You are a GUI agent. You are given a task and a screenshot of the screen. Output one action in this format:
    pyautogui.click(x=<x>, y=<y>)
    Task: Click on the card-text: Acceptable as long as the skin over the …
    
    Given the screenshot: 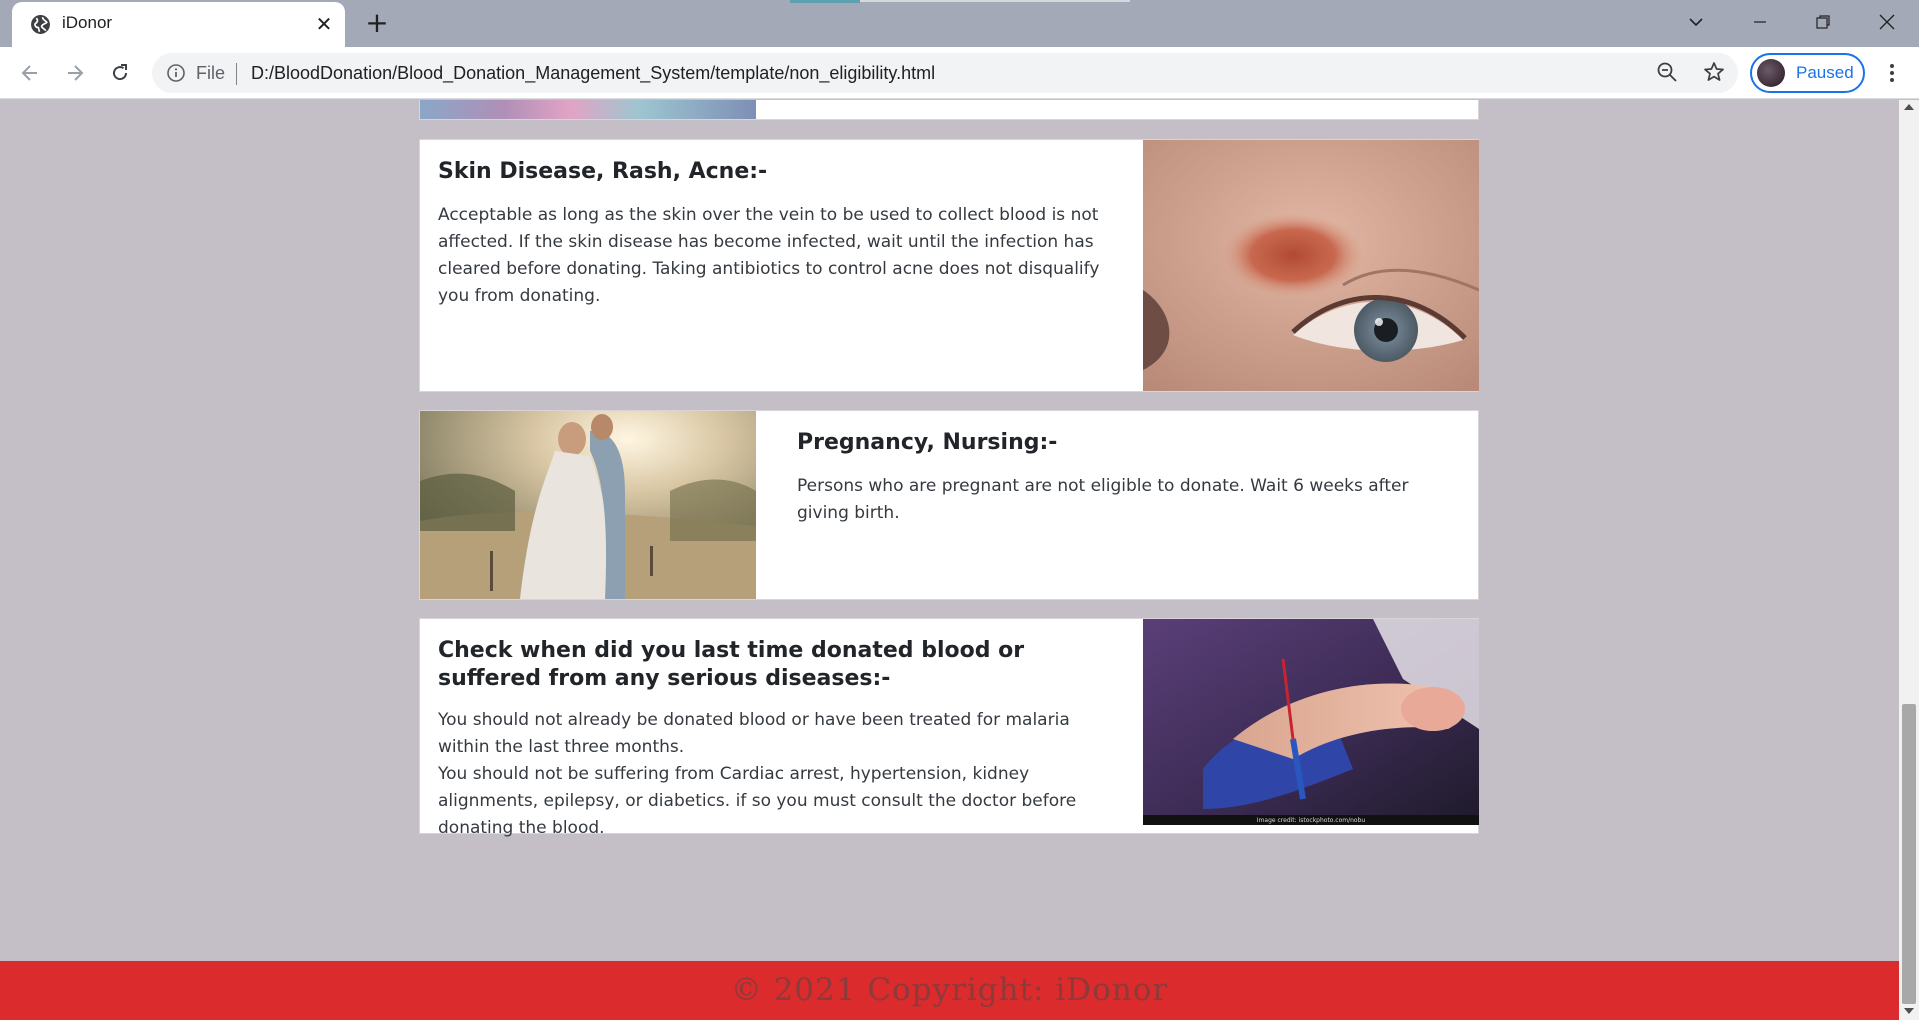 What is the action you would take?
    pyautogui.click(x=769, y=255)
    